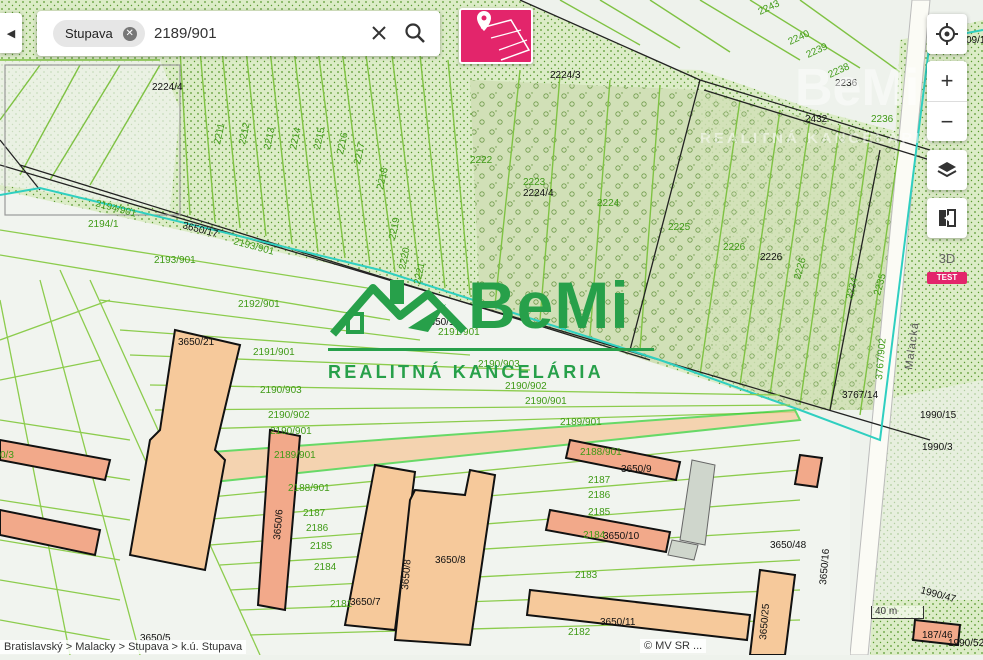 This screenshot has height=660, width=983. What do you see at coordinates (481, 160) in the screenshot?
I see `svg-text: 2222` at bounding box center [481, 160].